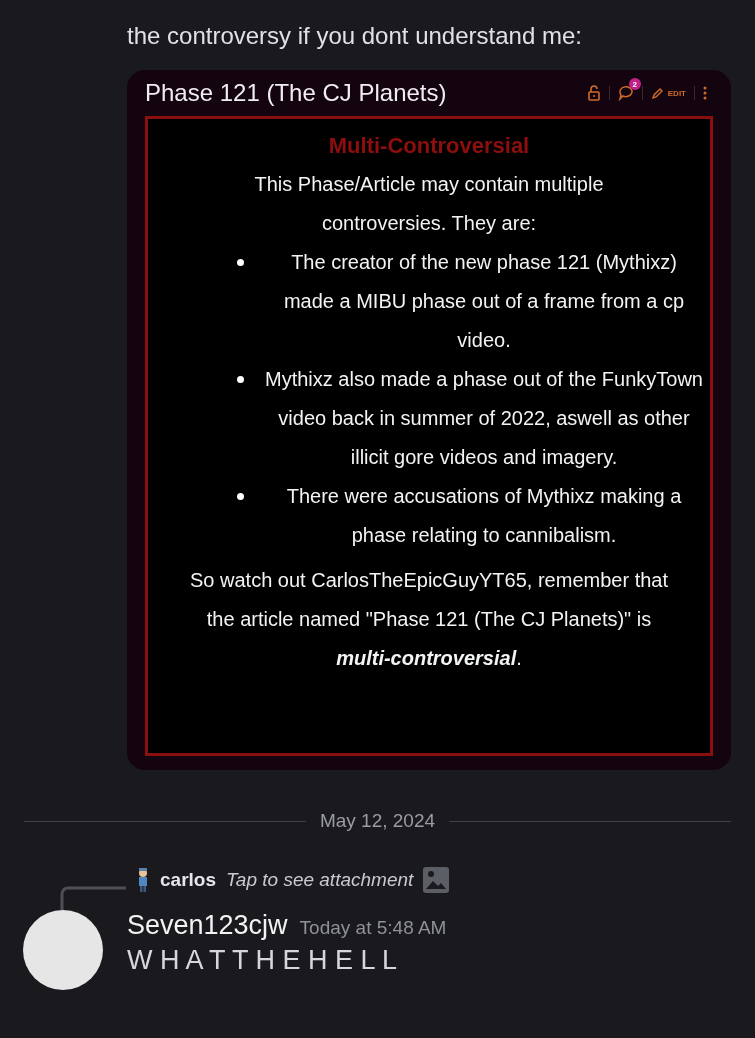 This screenshot has height=1038, width=755. What do you see at coordinates (484, 301) in the screenshot?
I see `bullet-text: The creator of the new phase 121 (Mythixz) made a MIBU phase out of a frame from a cp video.` at bounding box center [484, 301].